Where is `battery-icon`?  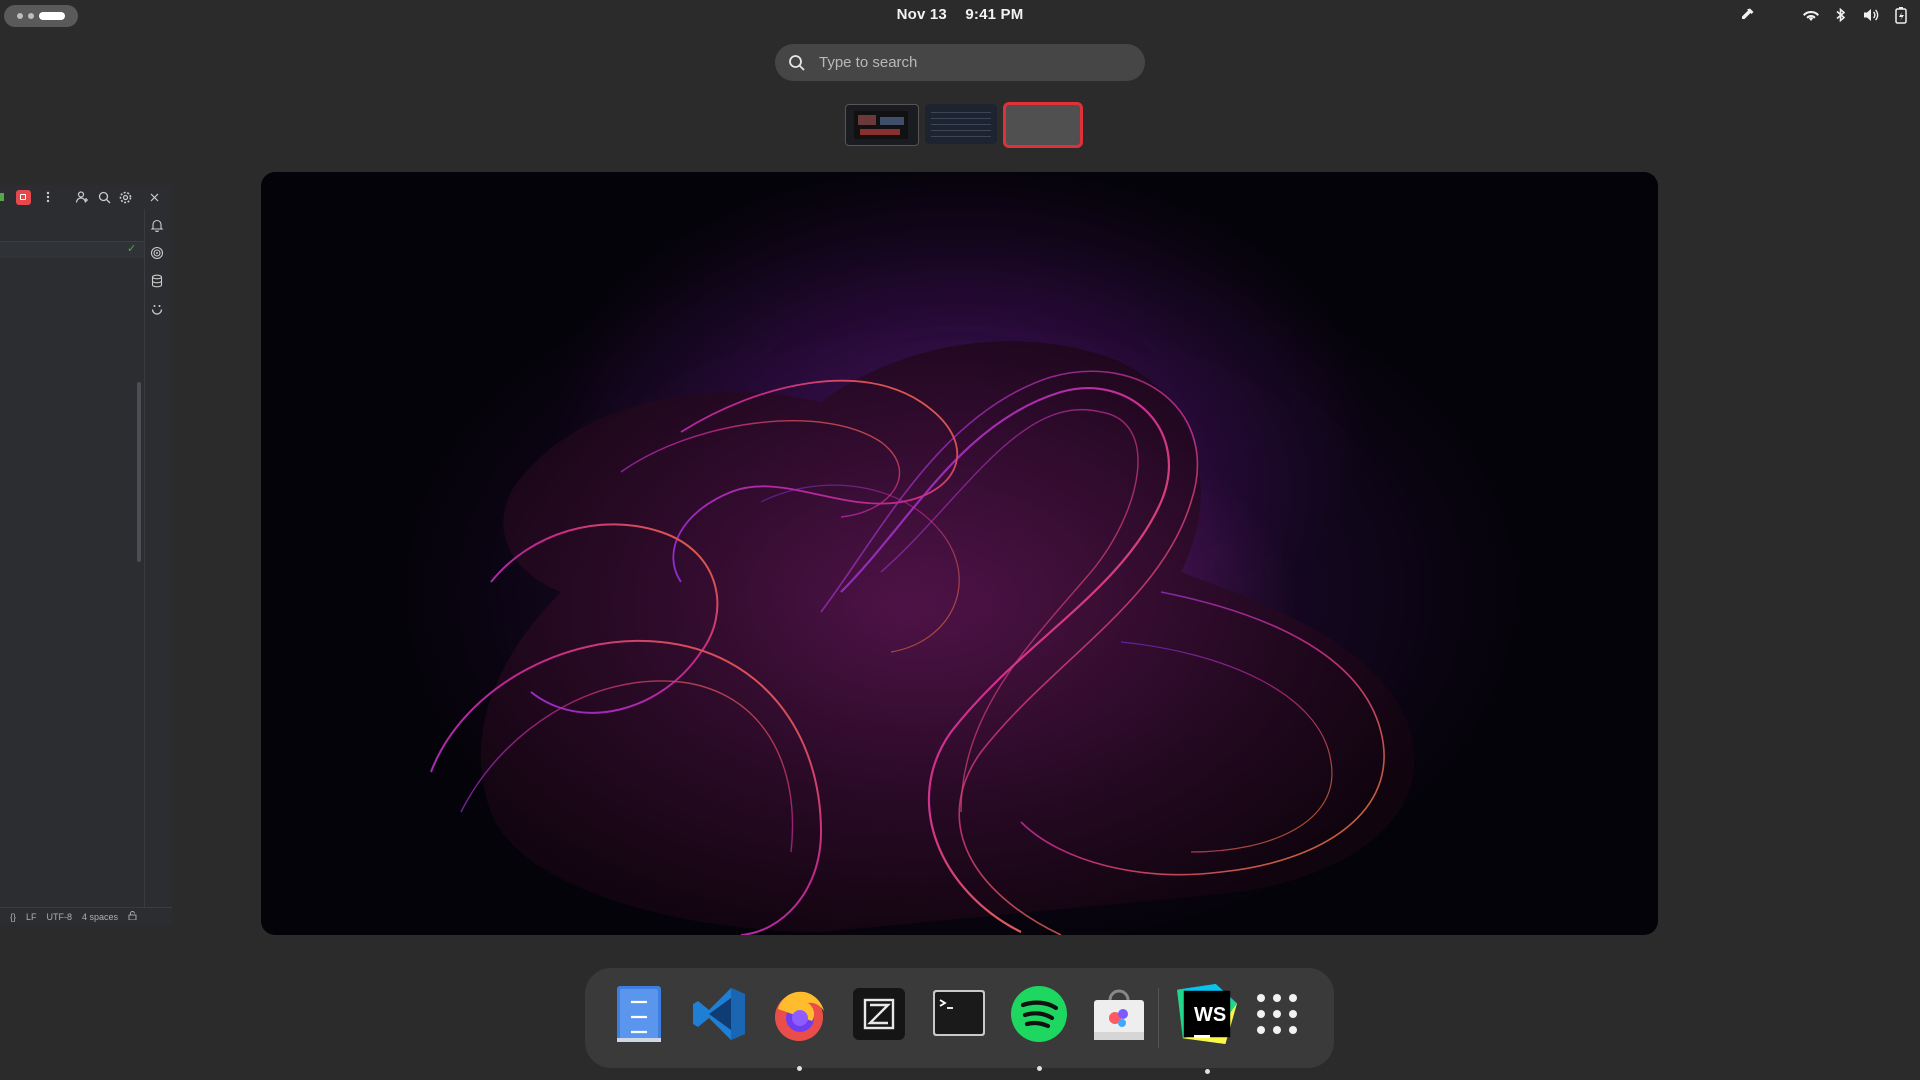 battery-icon is located at coordinates (1901, 15).